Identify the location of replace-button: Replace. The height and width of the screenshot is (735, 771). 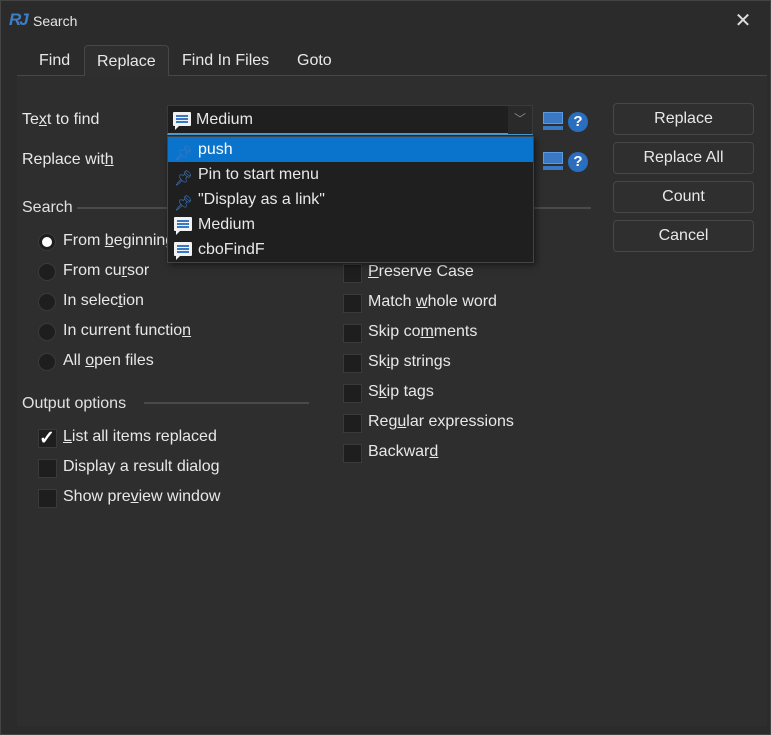
(683, 119).